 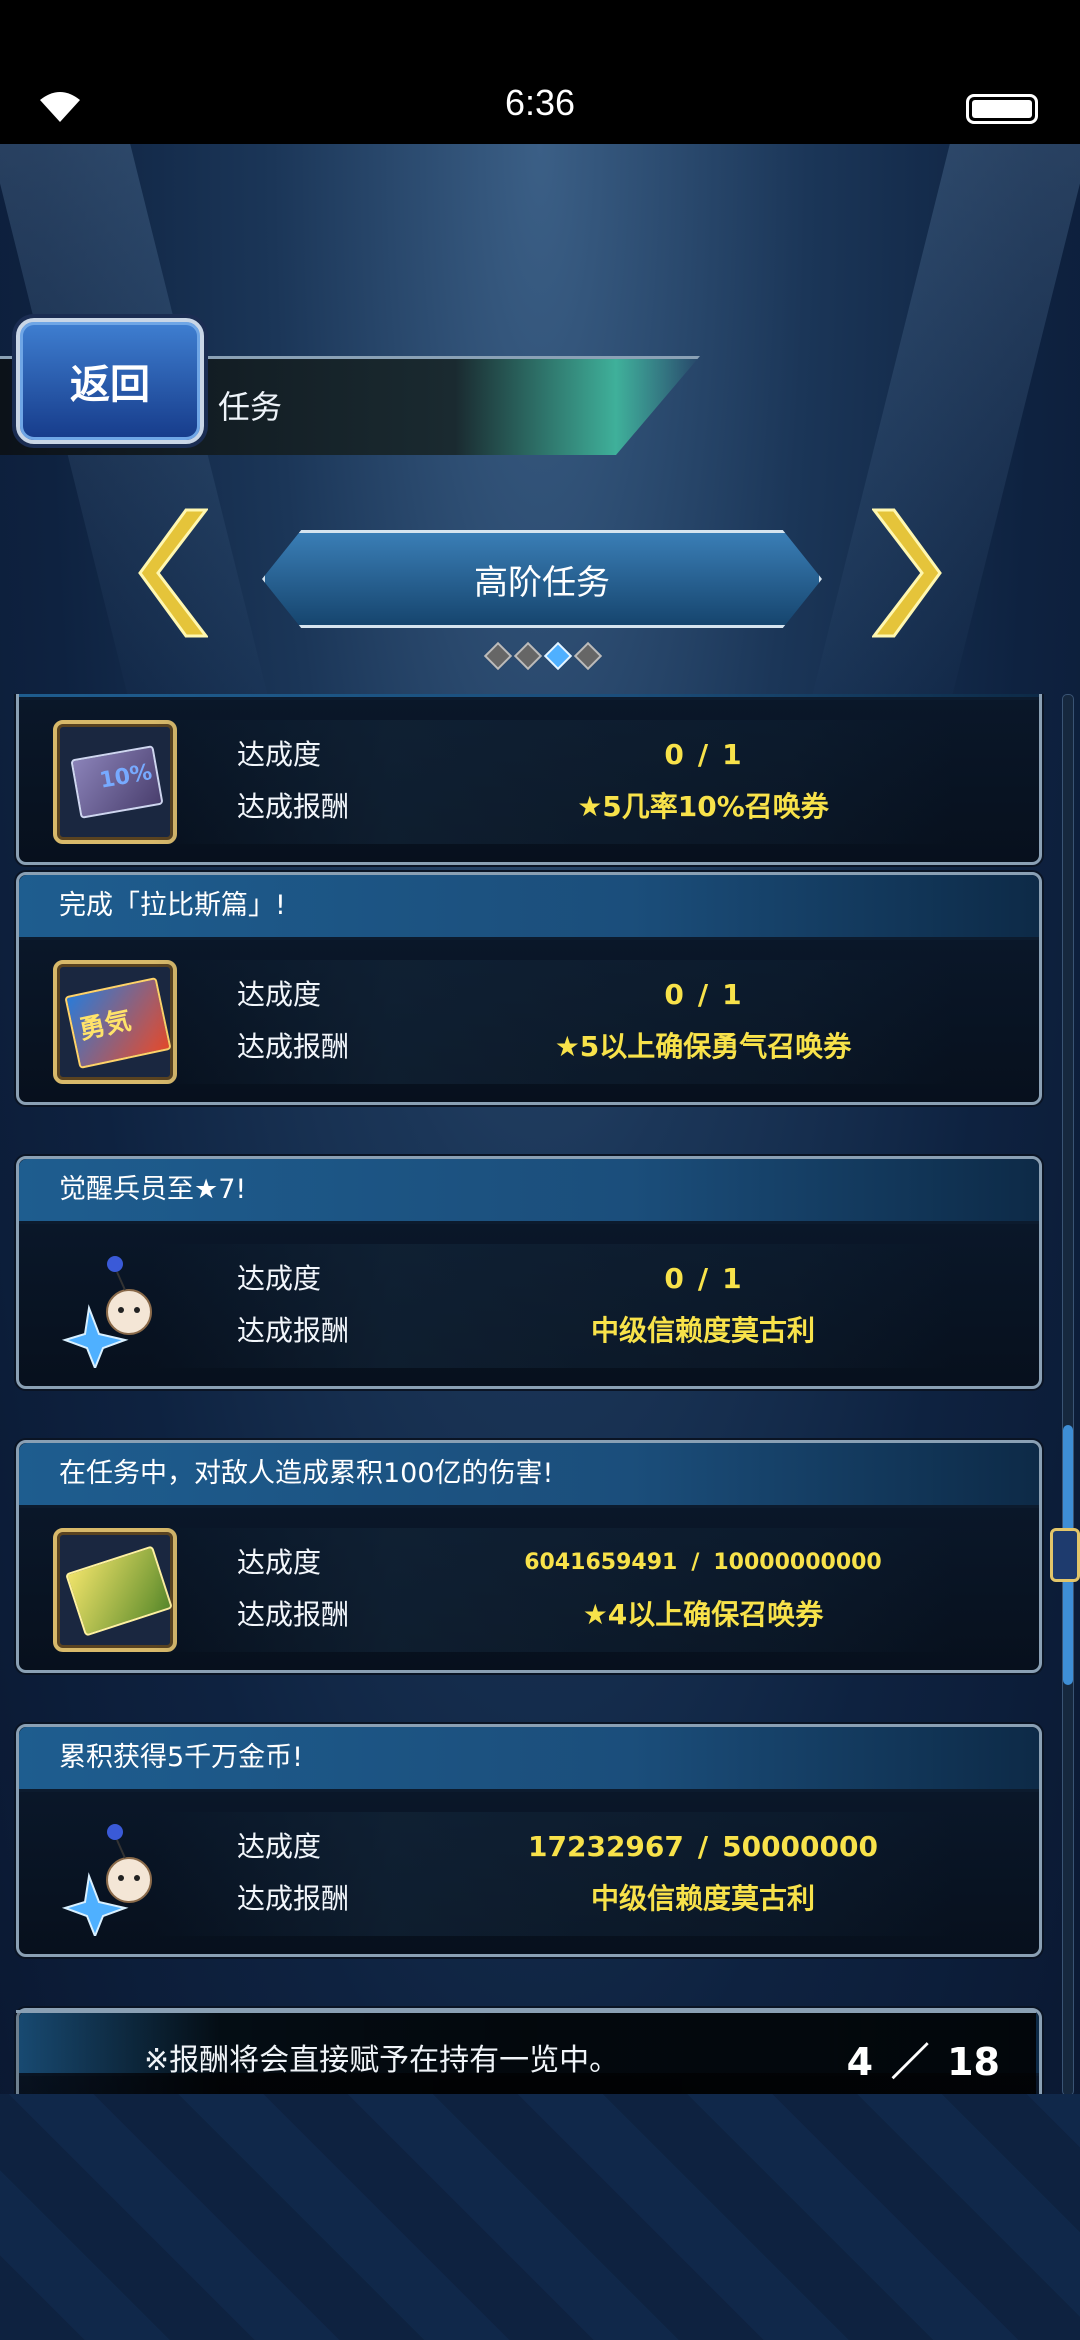 I want to click on reward-value: ★5几率10%召唤券, so click(x=703, y=806).